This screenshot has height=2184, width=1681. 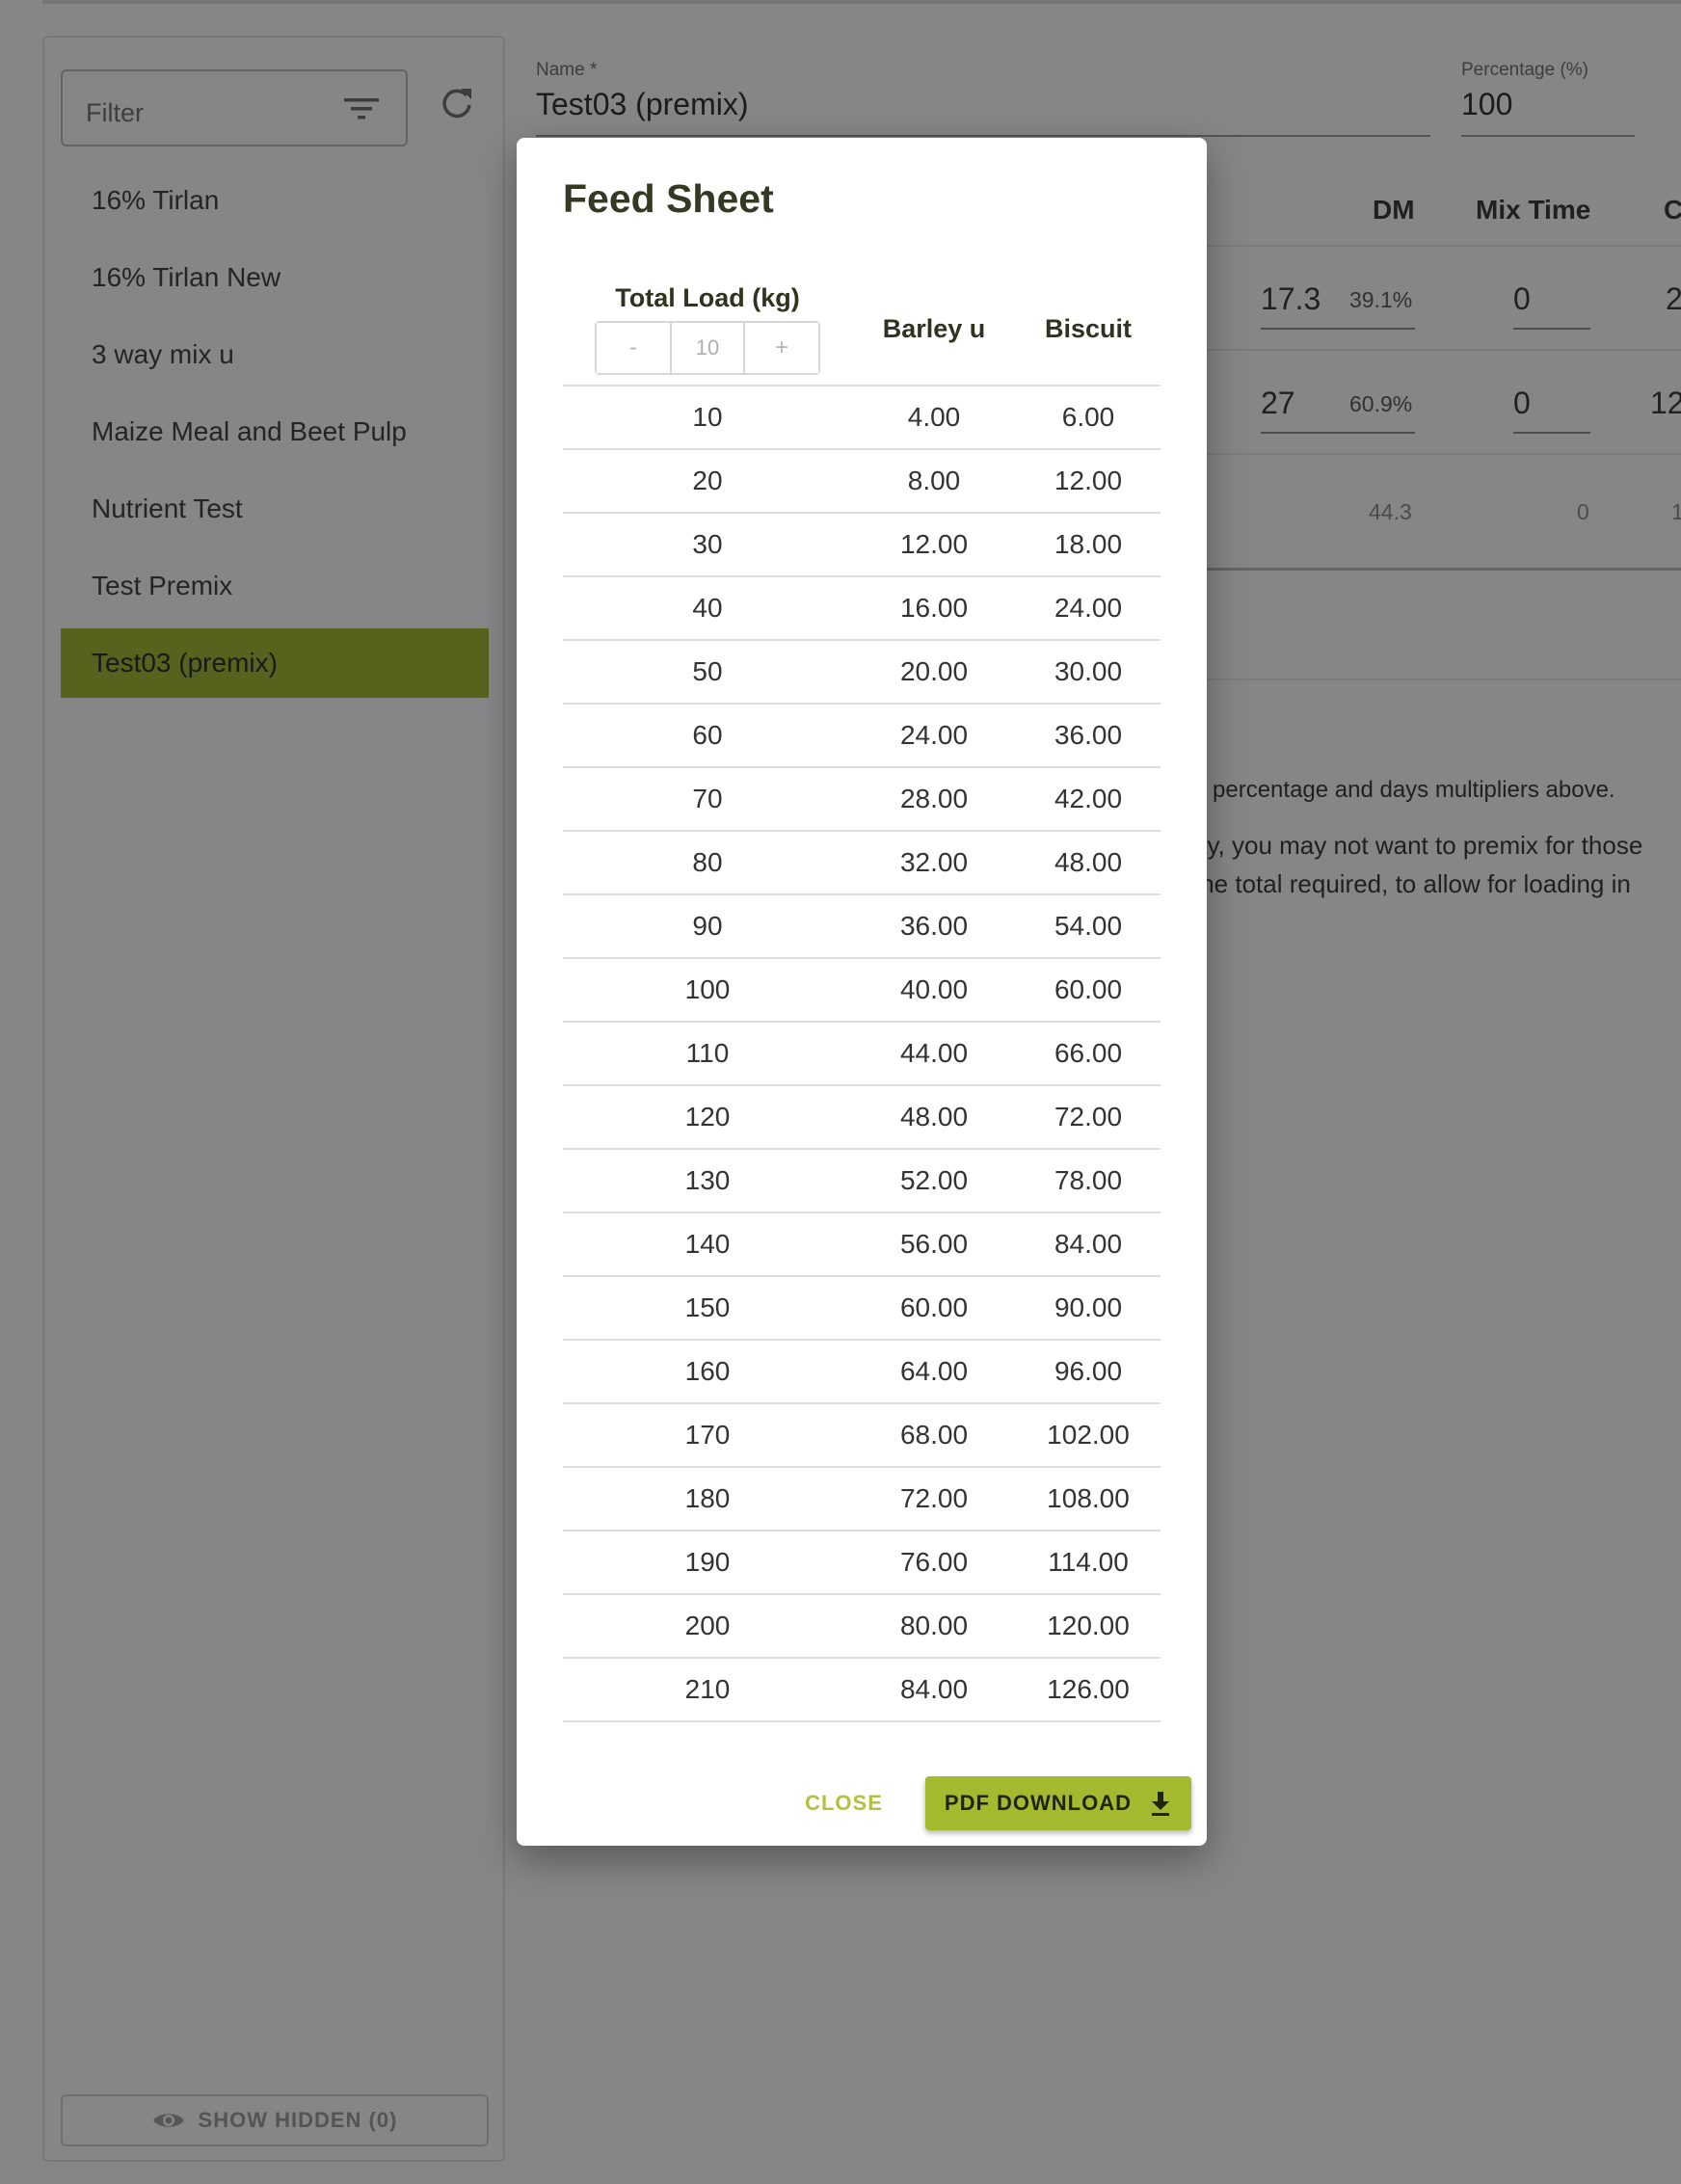 What do you see at coordinates (1088, 1309) in the screenshot?
I see `biscuit-cell: 90.00` at bounding box center [1088, 1309].